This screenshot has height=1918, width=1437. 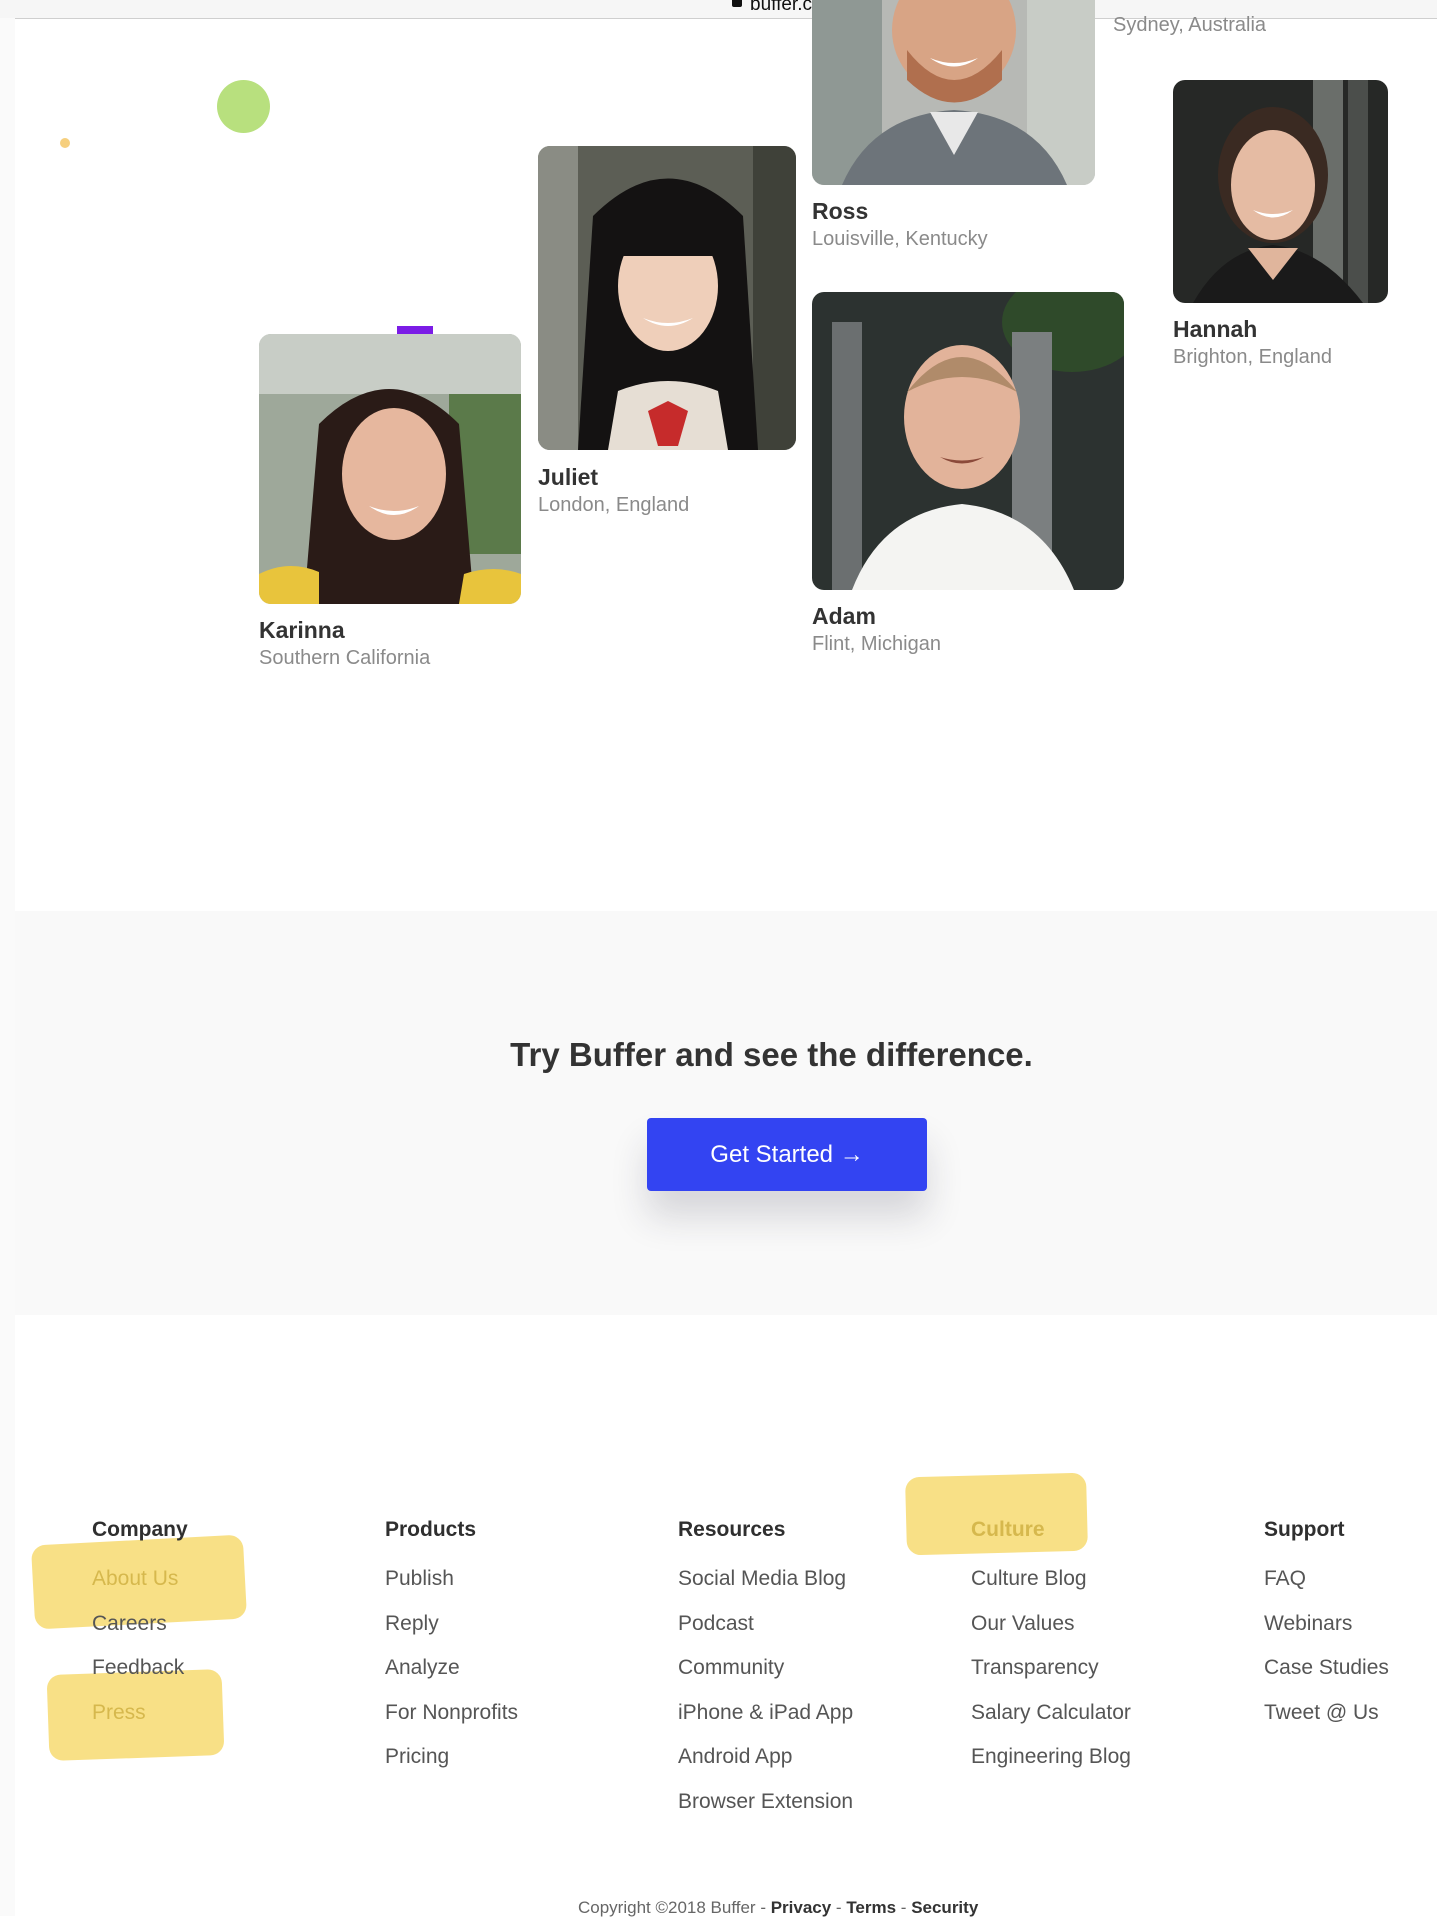 What do you see at coordinates (417, 1757) in the screenshot?
I see `footer-link-pricing: Pricing` at bounding box center [417, 1757].